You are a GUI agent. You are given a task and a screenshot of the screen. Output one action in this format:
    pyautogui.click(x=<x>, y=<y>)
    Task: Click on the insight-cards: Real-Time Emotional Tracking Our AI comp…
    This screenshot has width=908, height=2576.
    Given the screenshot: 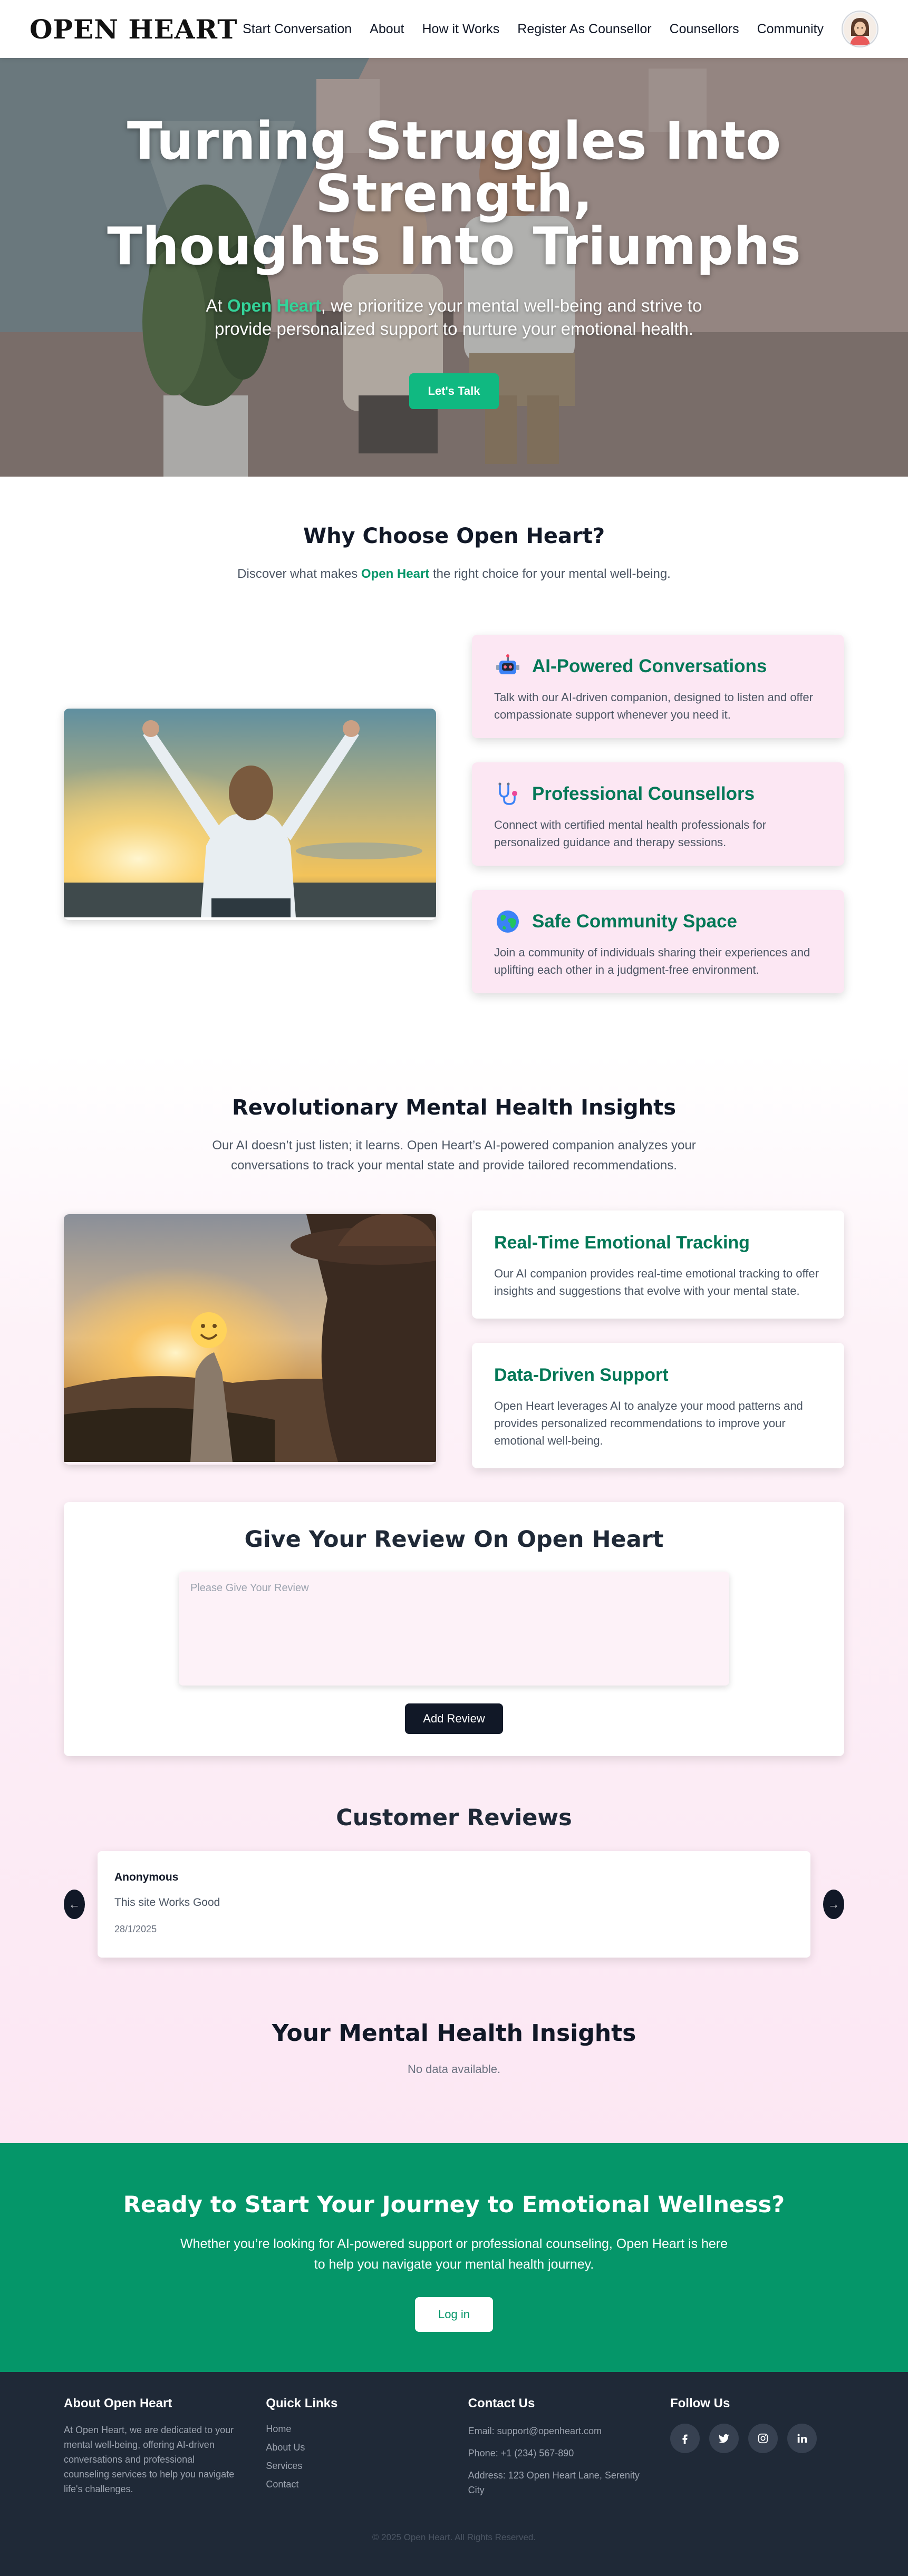 What is the action you would take?
    pyautogui.click(x=658, y=1339)
    